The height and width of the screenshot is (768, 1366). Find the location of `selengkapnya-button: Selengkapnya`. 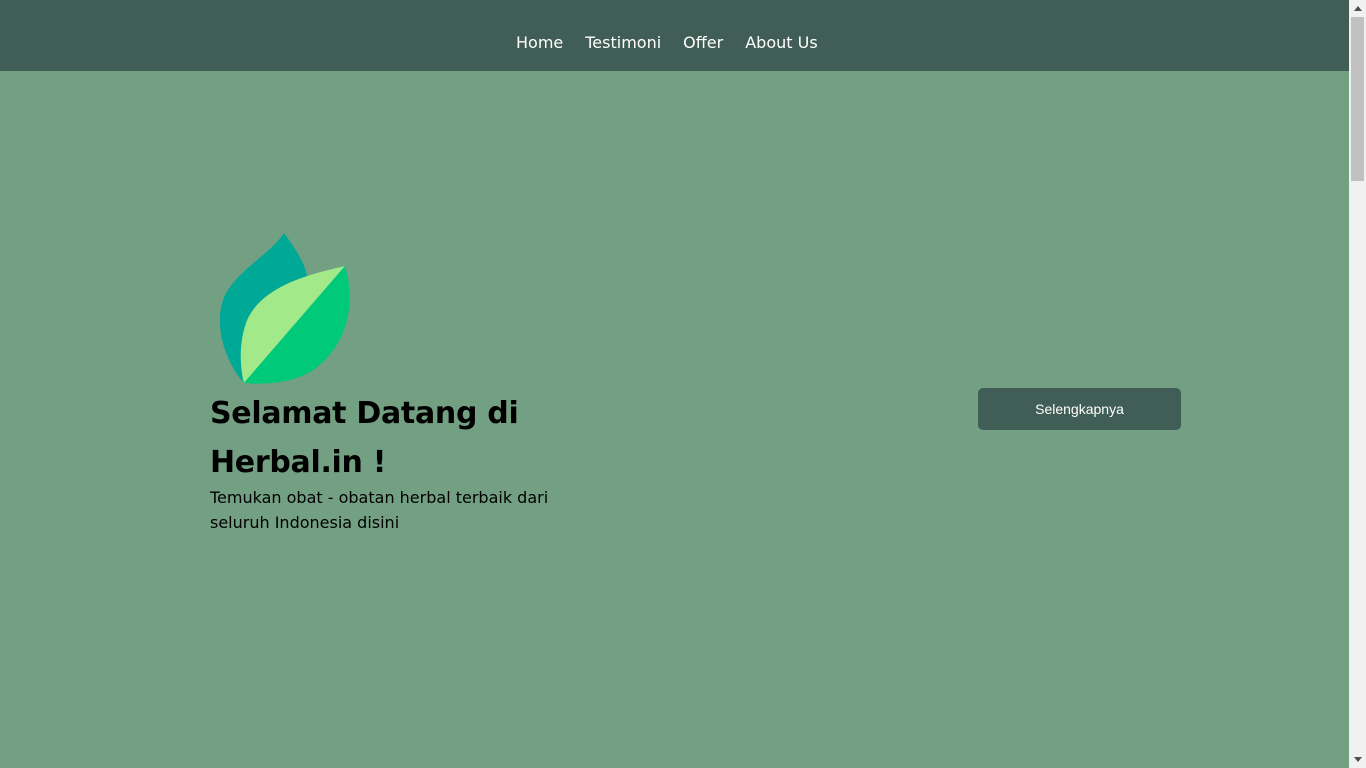

selengkapnya-button: Selengkapnya is located at coordinates (1079, 409).